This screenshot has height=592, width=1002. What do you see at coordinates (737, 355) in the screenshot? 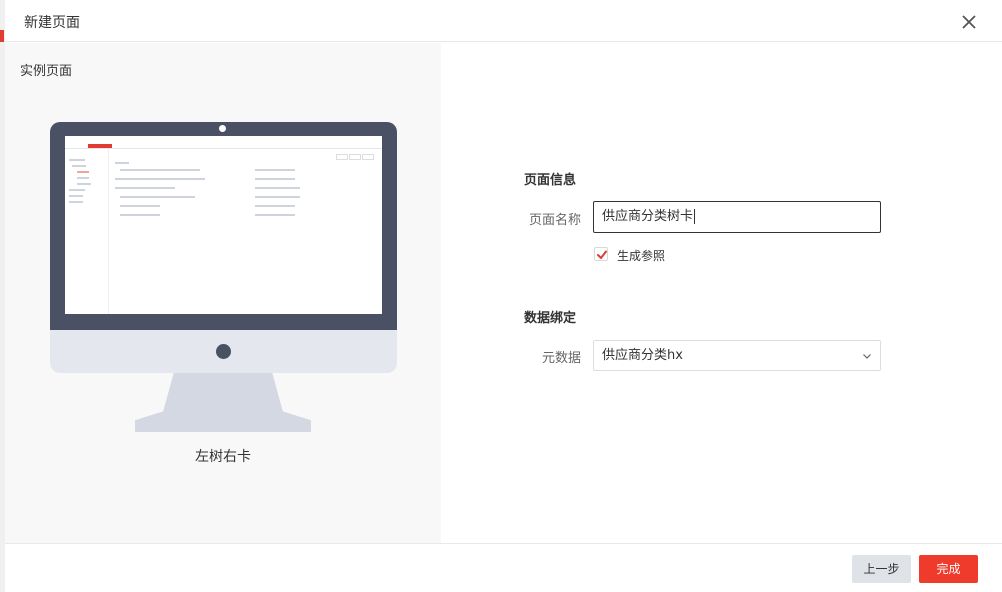
I see `metadata-select: 供应商分类hx` at bounding box center [737, 355].